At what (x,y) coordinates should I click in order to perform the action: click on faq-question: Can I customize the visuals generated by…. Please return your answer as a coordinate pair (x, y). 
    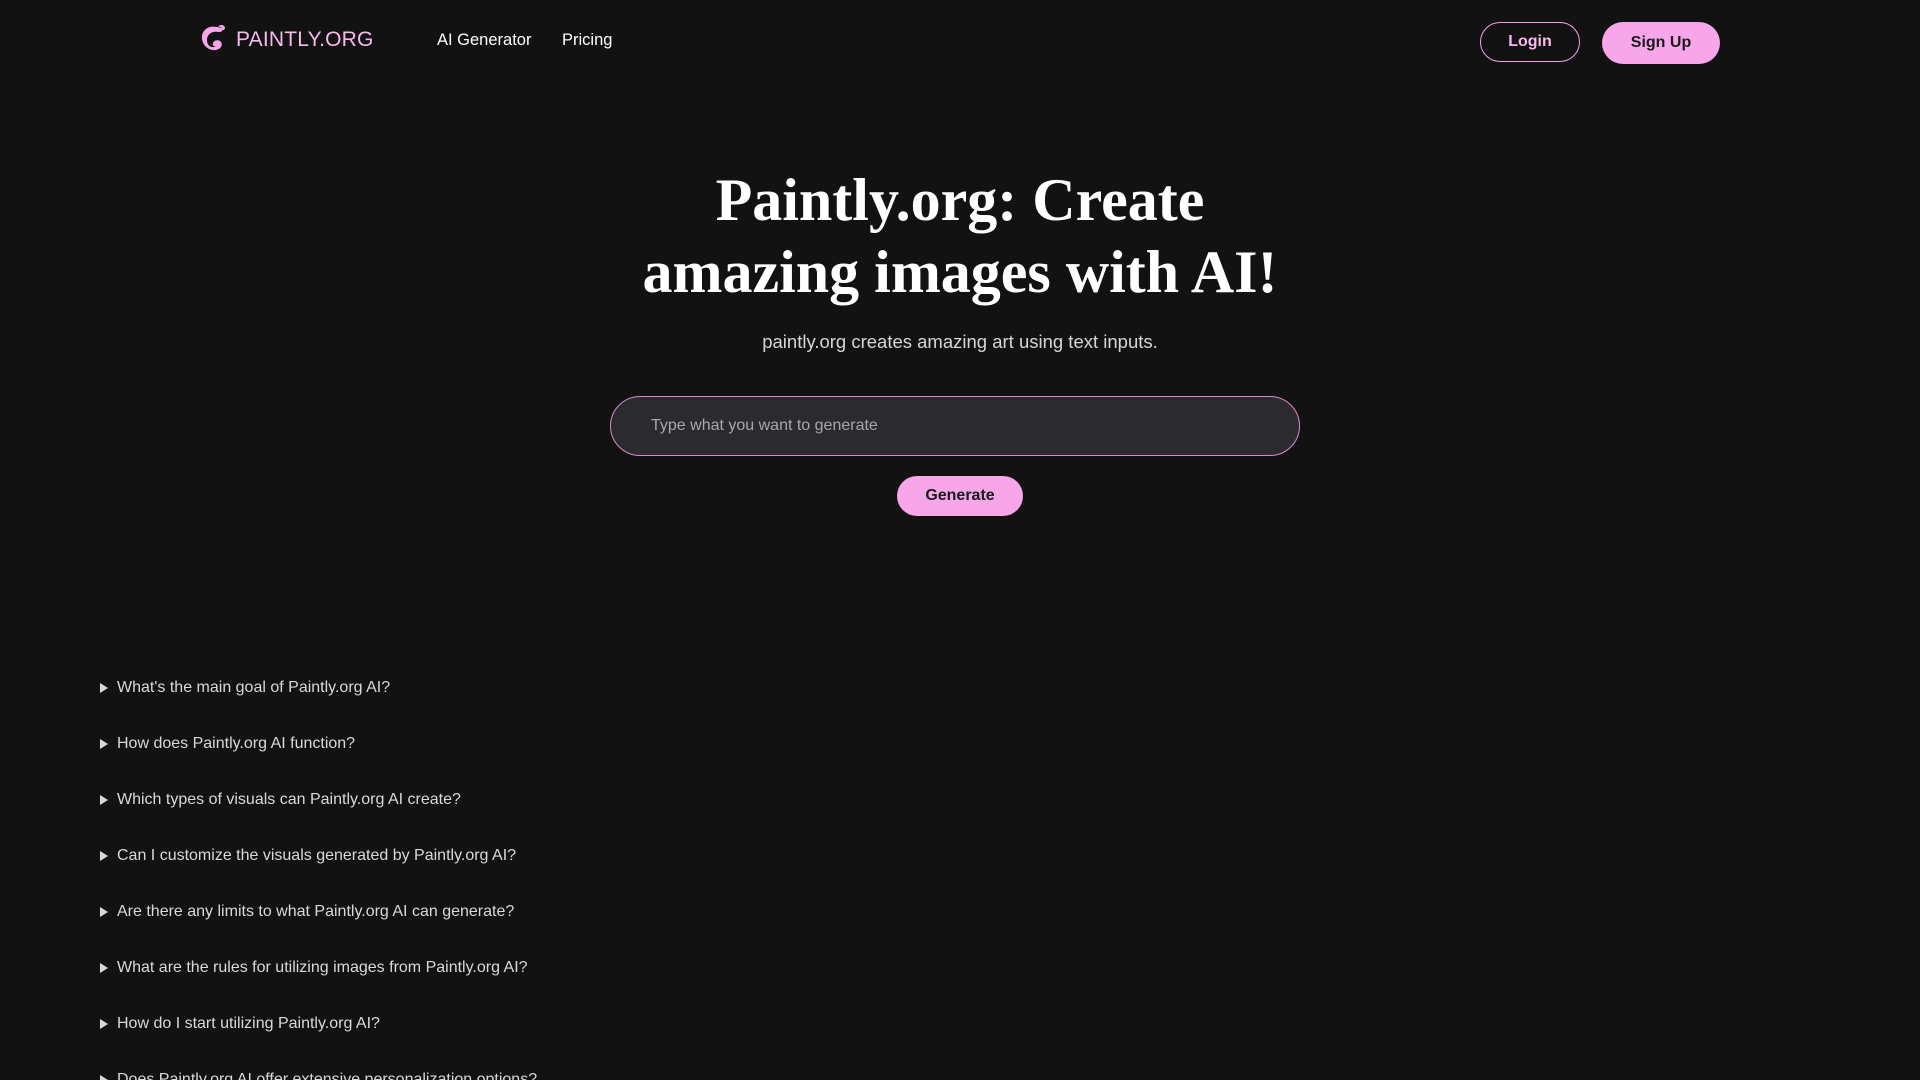
    Looking at the image, I should click on (317, 855).